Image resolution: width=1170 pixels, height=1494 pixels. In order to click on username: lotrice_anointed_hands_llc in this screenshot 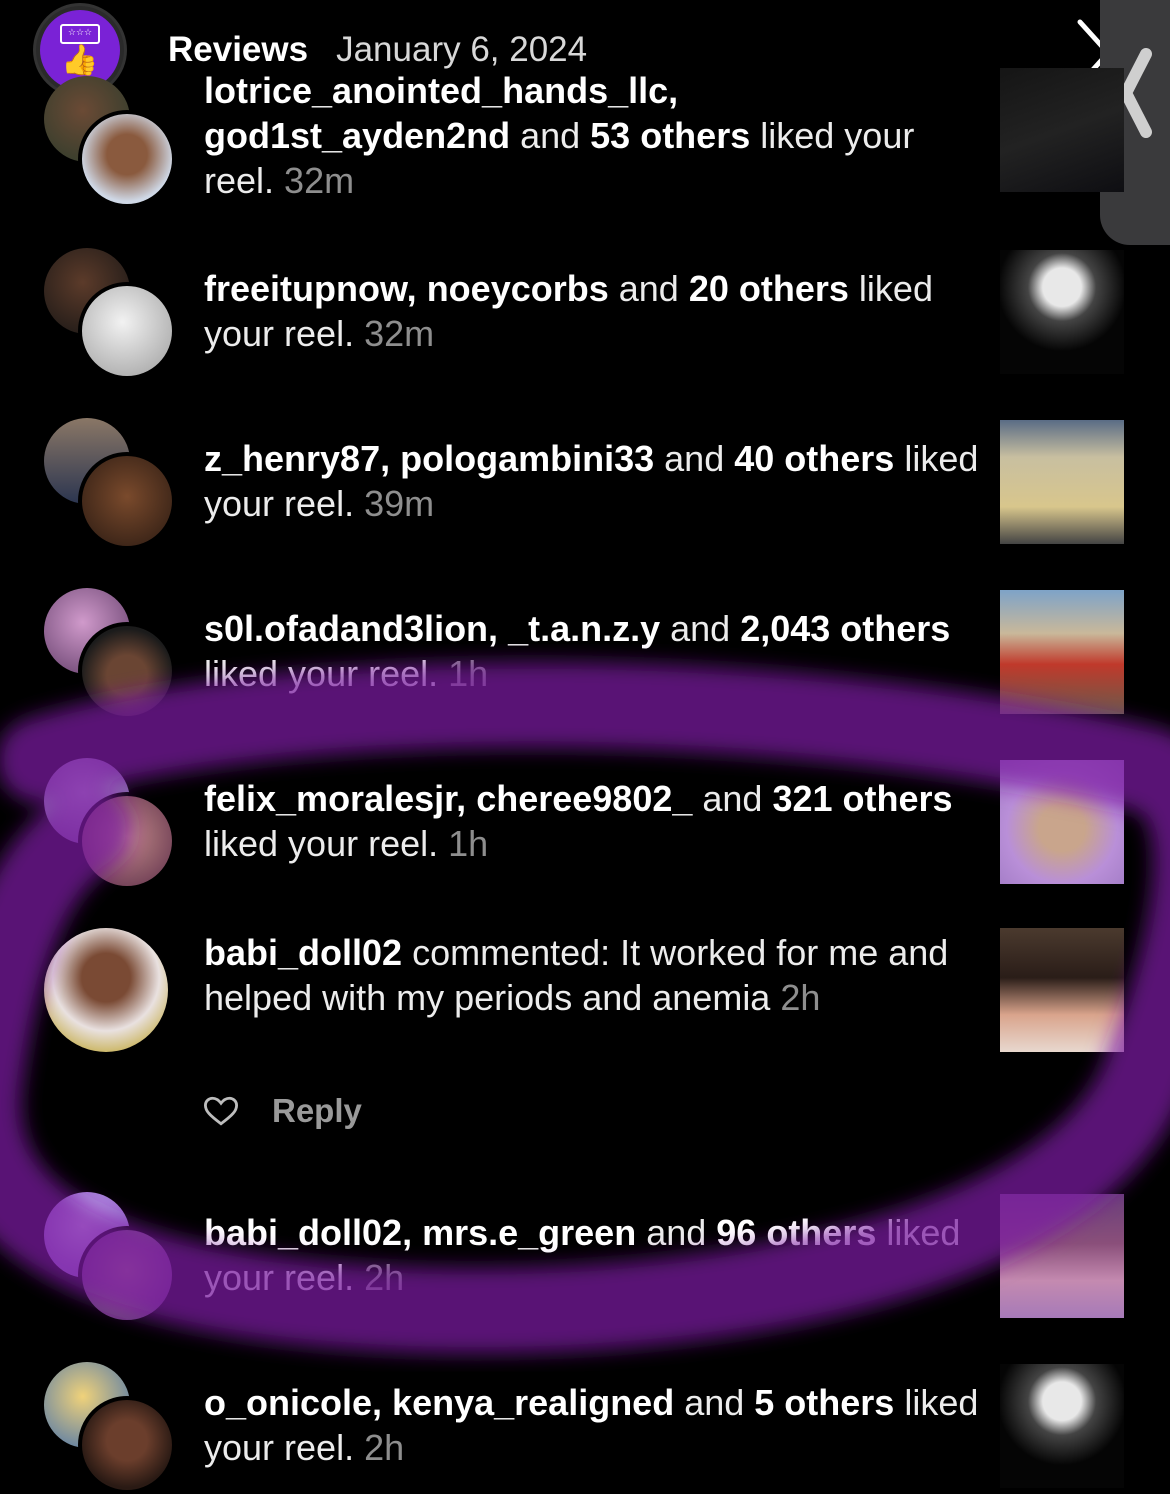, I will do `click(436, 90)`.